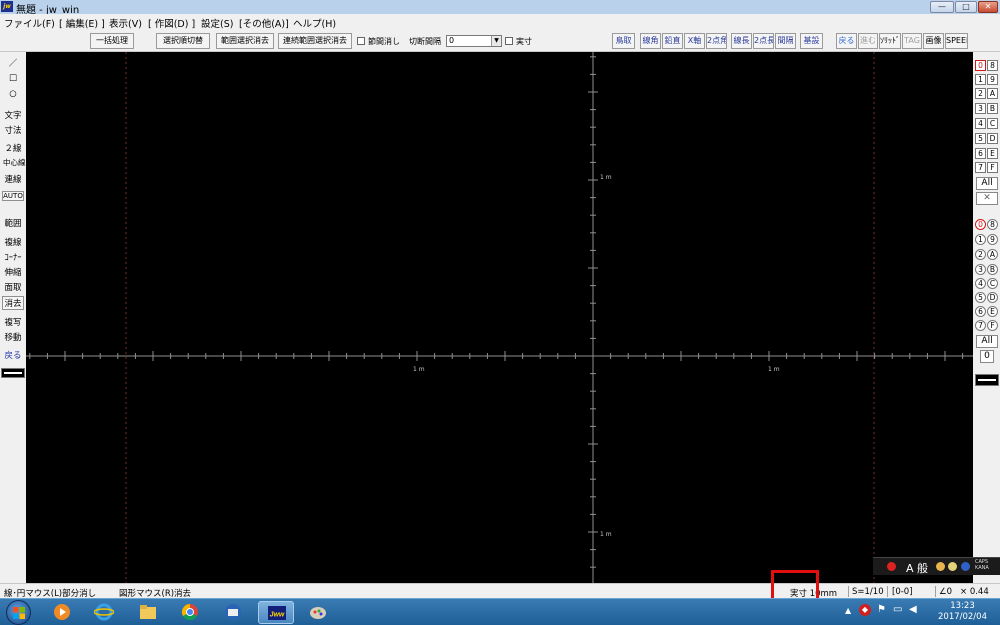  I want to click on offset-line-tool: 複線, so click(13, 242).